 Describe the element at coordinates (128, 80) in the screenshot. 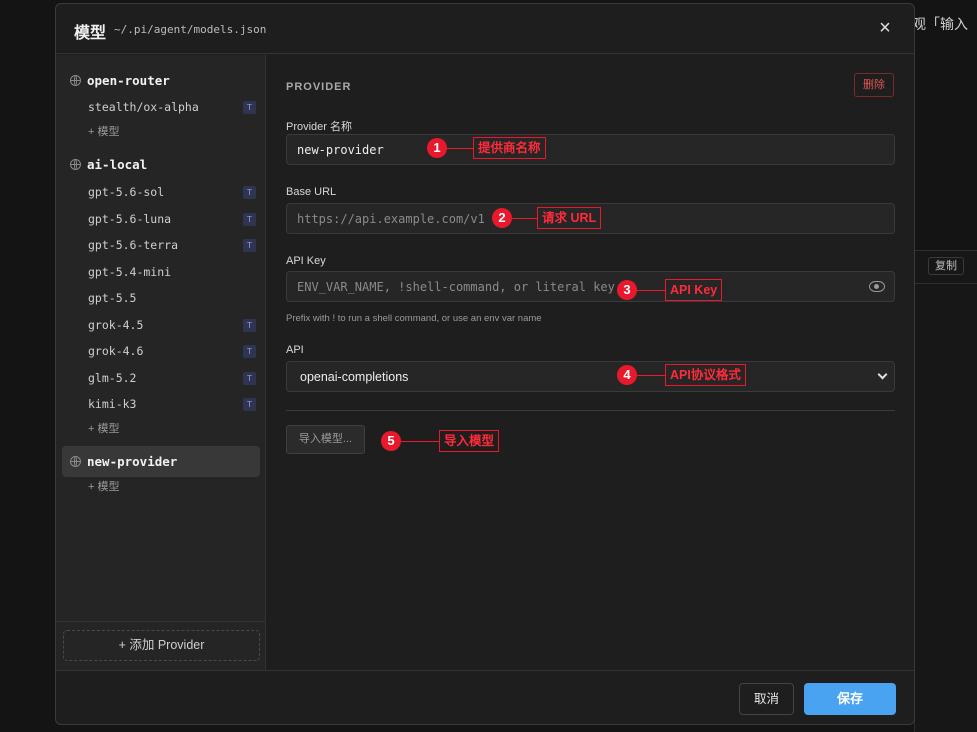

I see `provider-label: open-router` at that location.